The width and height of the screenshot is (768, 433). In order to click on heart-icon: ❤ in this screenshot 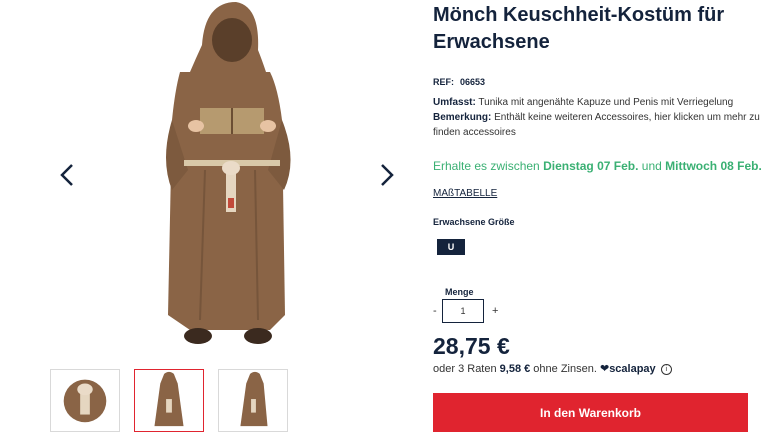, I will do `click(604, 369)`.